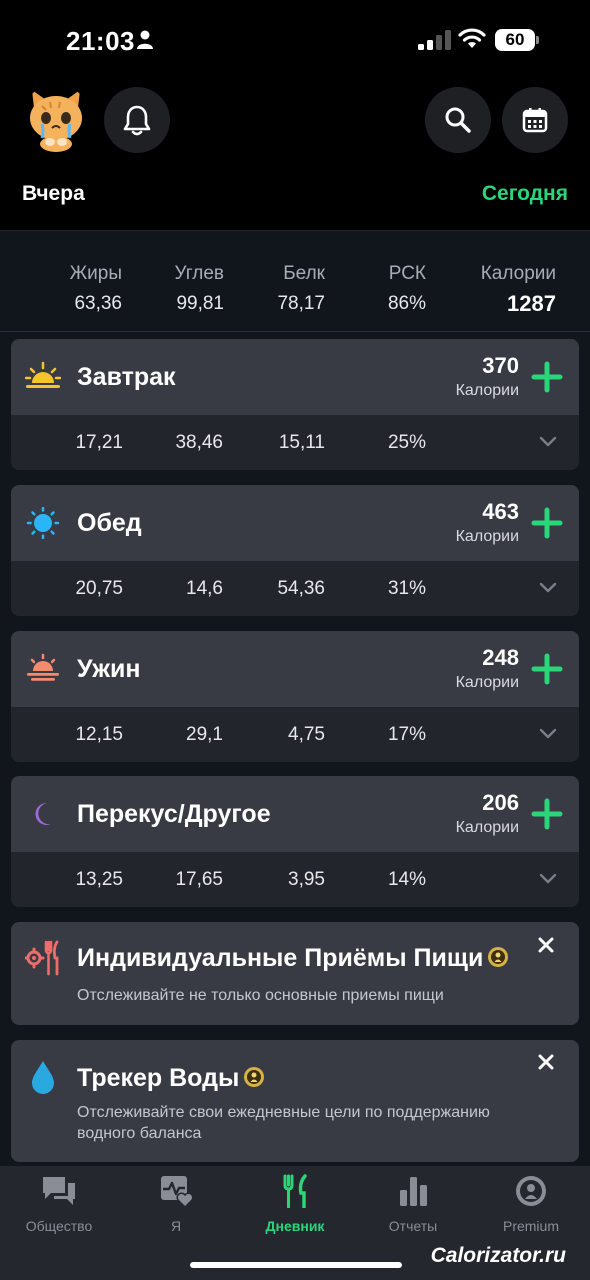  Describe the element at coordinates (518, 273) in the screenshot. I see `summary-calories-label: Калории` at that location.